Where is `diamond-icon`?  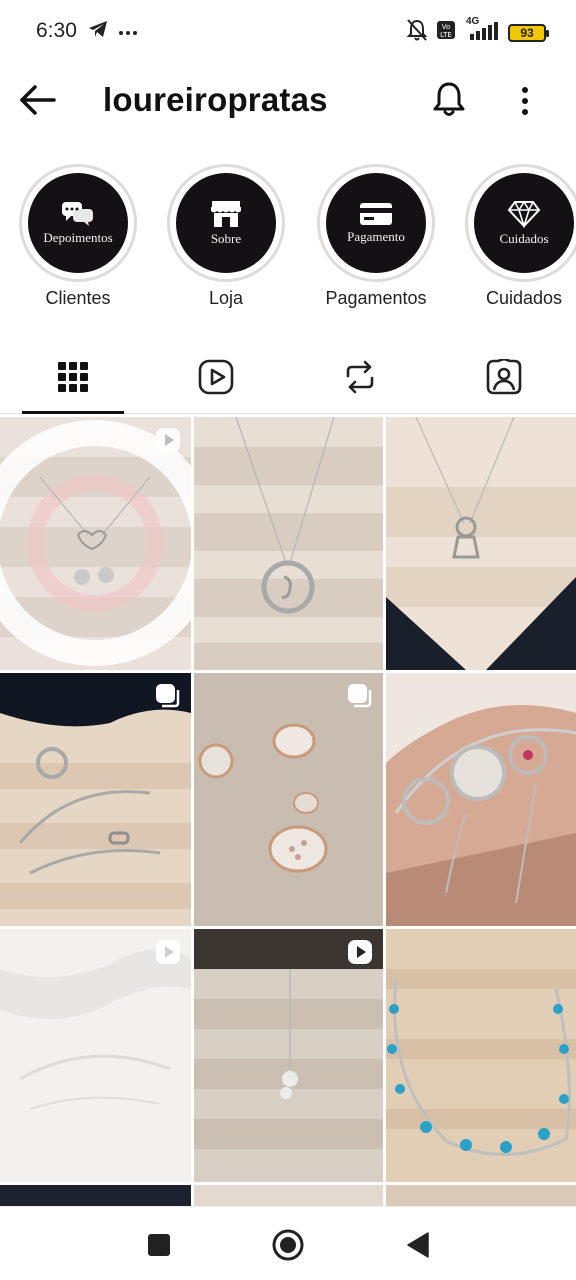
diamond-icon is located at coordinates (524, 213).